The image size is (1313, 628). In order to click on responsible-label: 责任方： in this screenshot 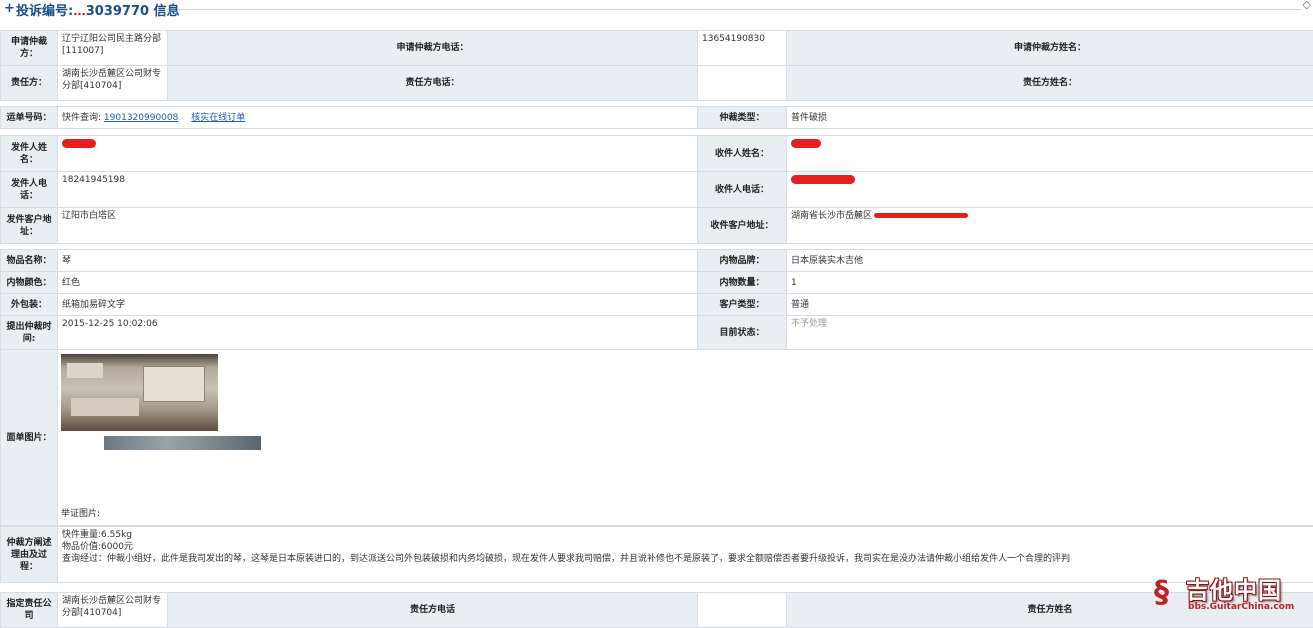, I will do `click(29, 83)`.